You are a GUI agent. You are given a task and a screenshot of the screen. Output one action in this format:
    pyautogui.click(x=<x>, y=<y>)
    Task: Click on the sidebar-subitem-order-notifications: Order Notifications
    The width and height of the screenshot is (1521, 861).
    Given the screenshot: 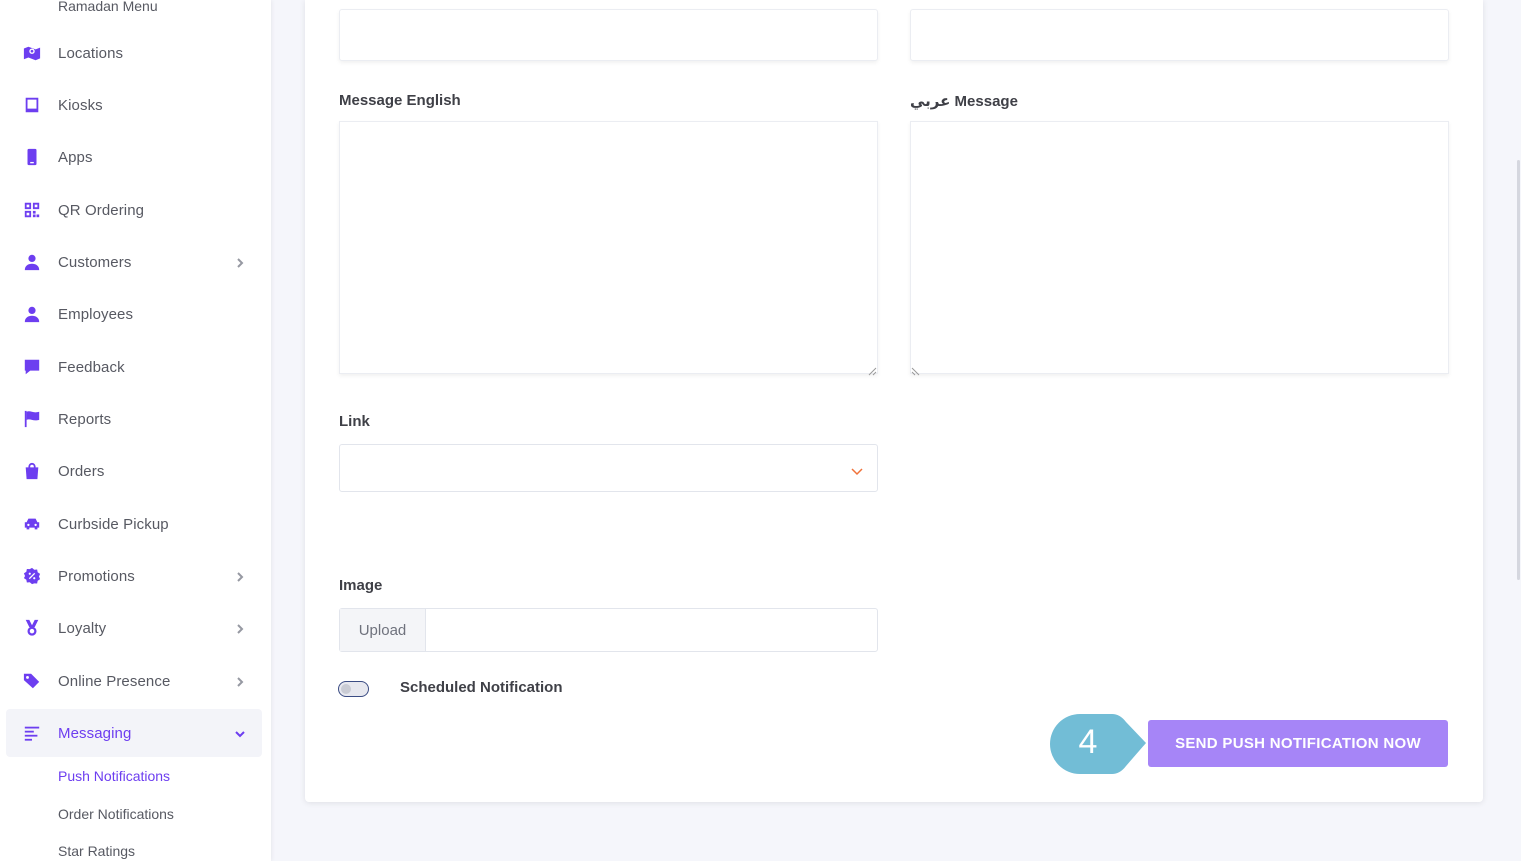 What is the action you would take?
    pyautogui.click(x=116, y=814)
    